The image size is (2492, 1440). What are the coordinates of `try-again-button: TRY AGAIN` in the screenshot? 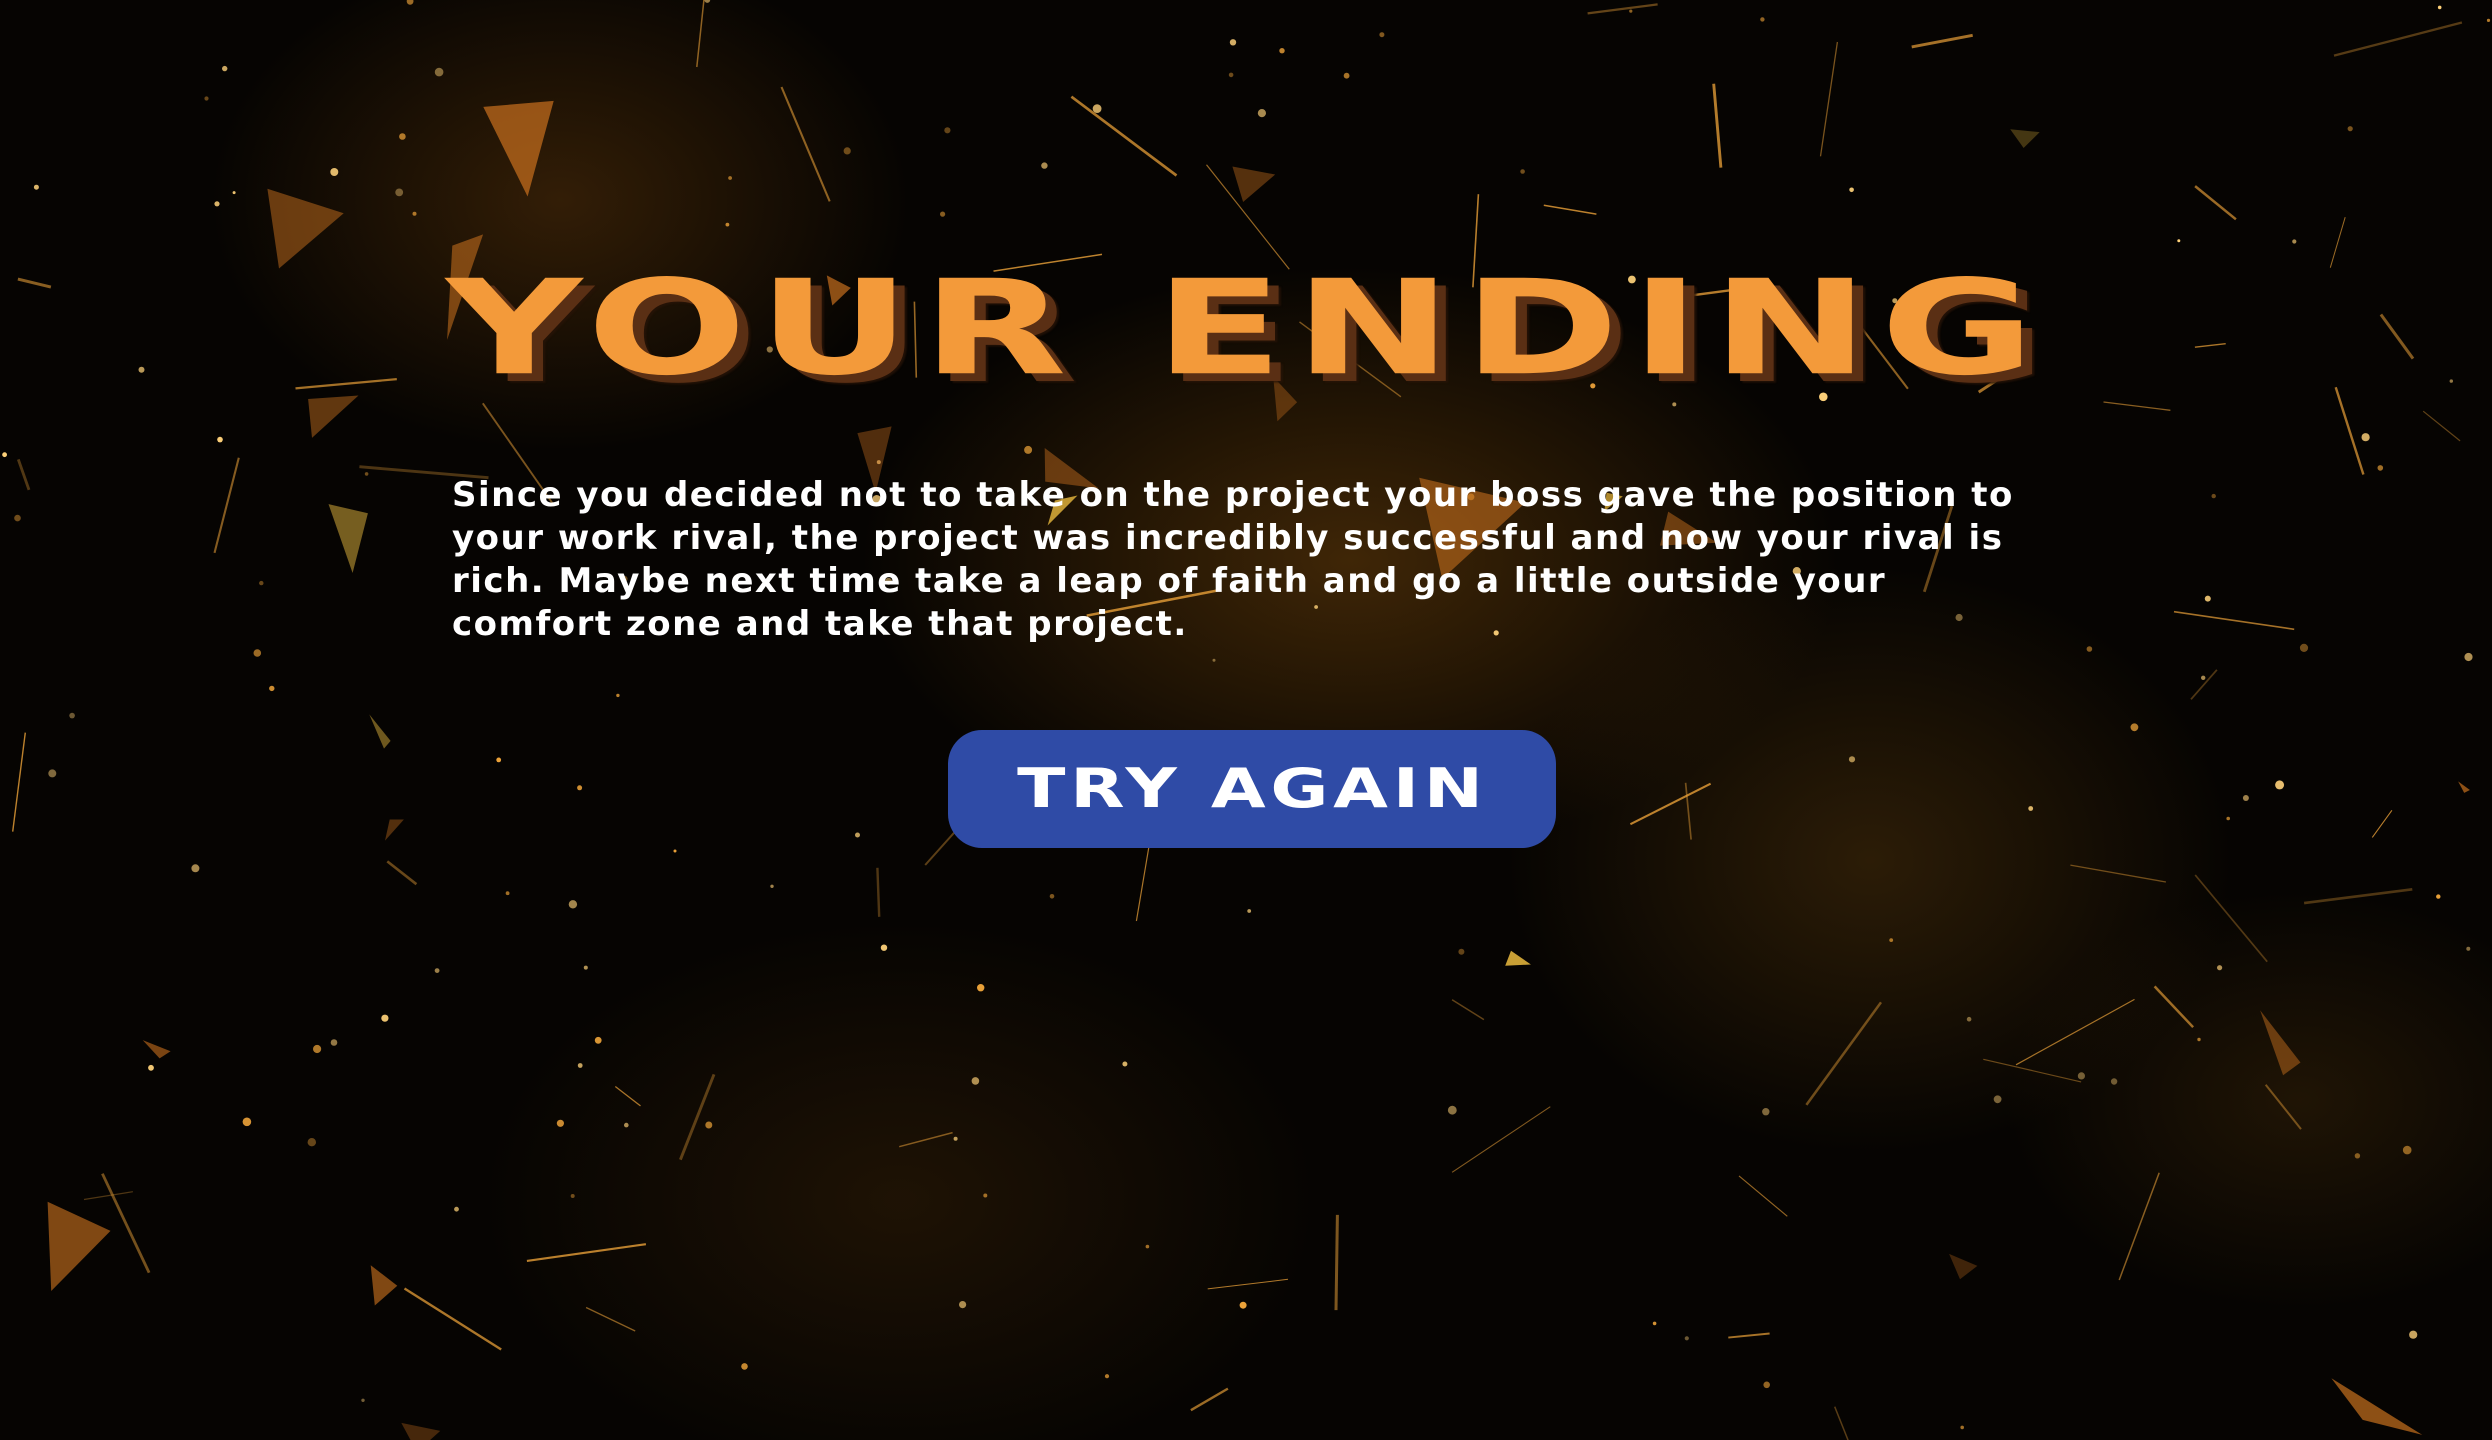 It's located at (1252, 789).